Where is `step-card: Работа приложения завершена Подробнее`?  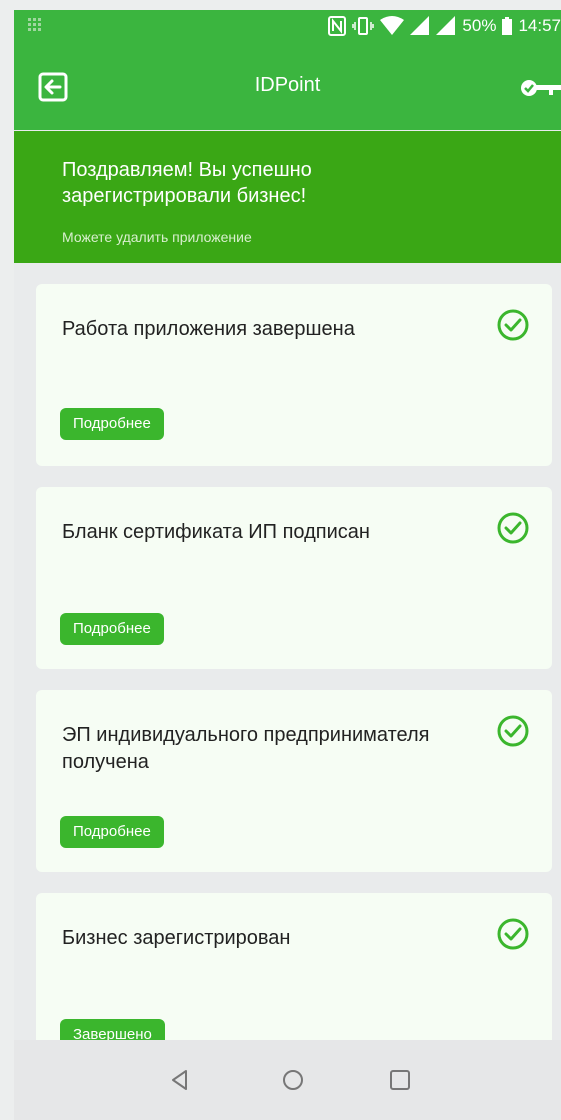
step-card: Работа приложения завершена Подробнее is located at coordinates (294, 375).